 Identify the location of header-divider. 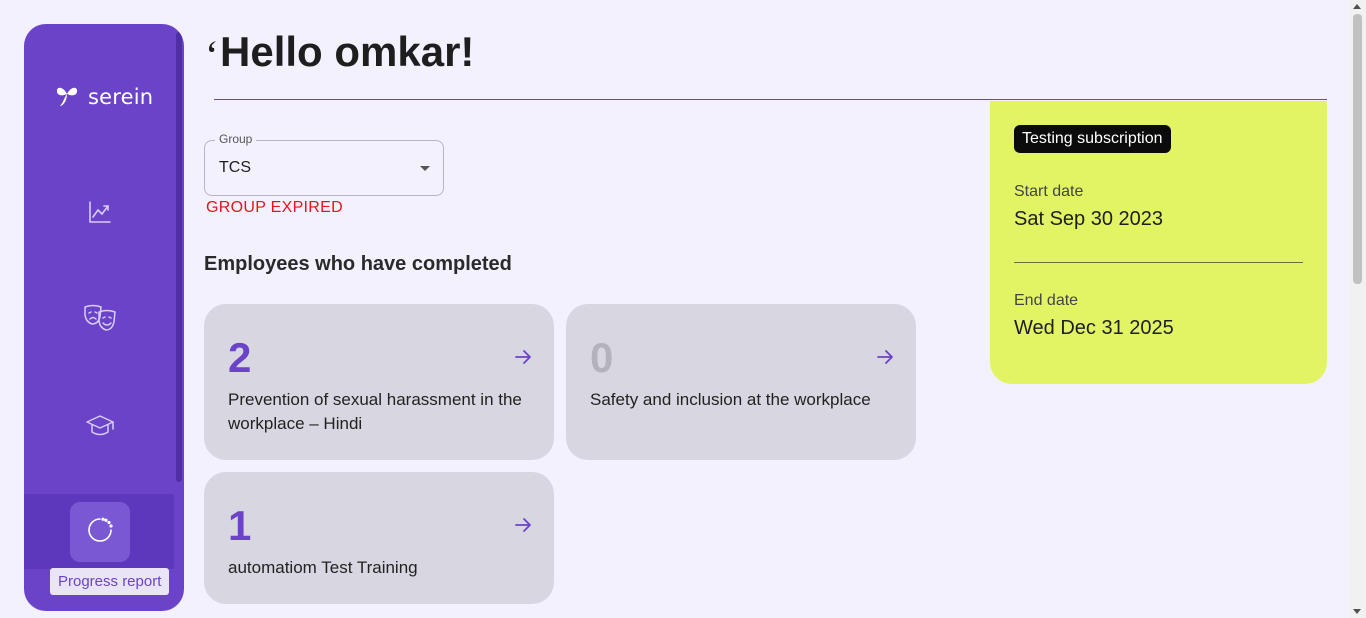
(770, 99).